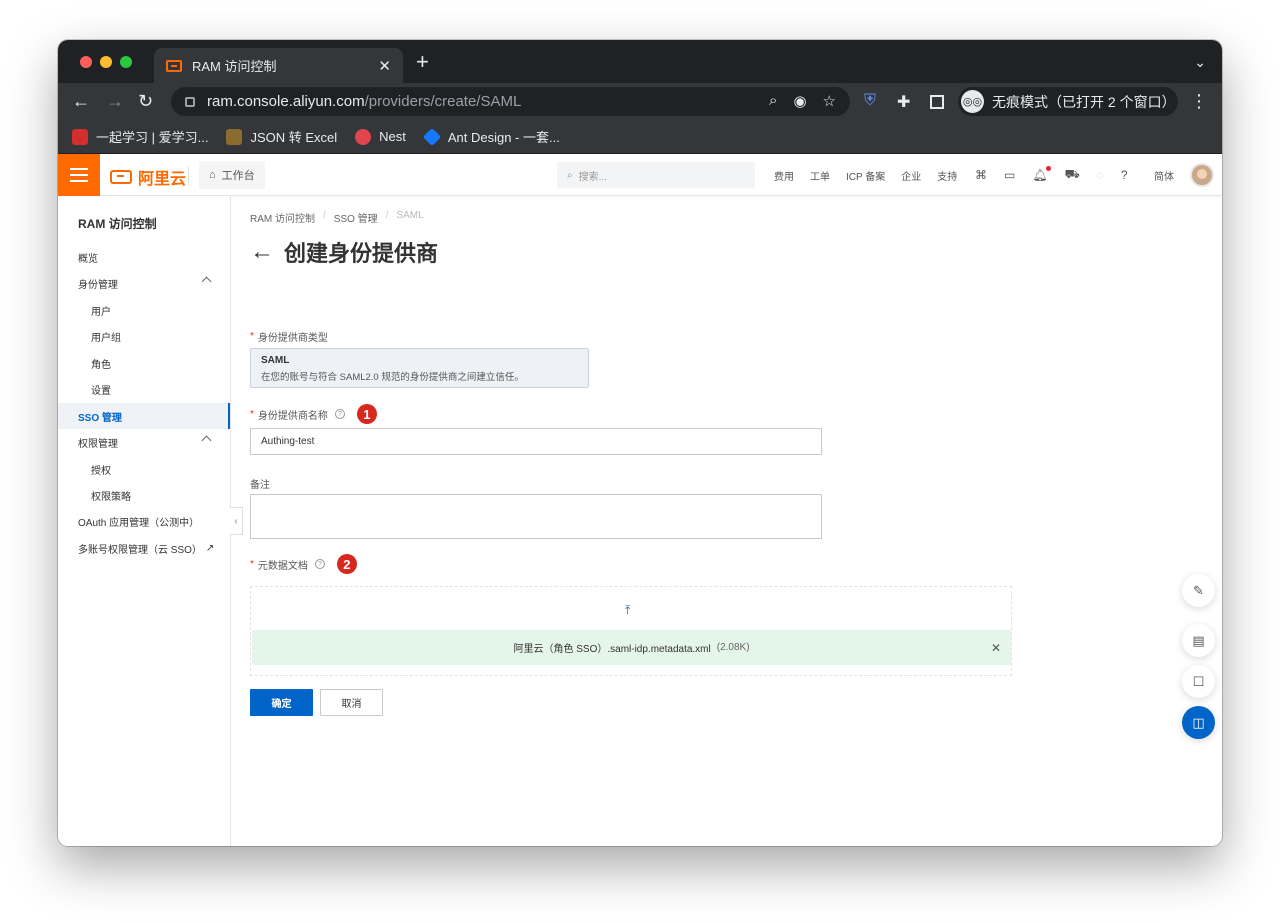 The image size is (1280, 923). Describe the element at coordinates (238, 176) in the screenshot. I see `workbench-label: 工作台` at that location.